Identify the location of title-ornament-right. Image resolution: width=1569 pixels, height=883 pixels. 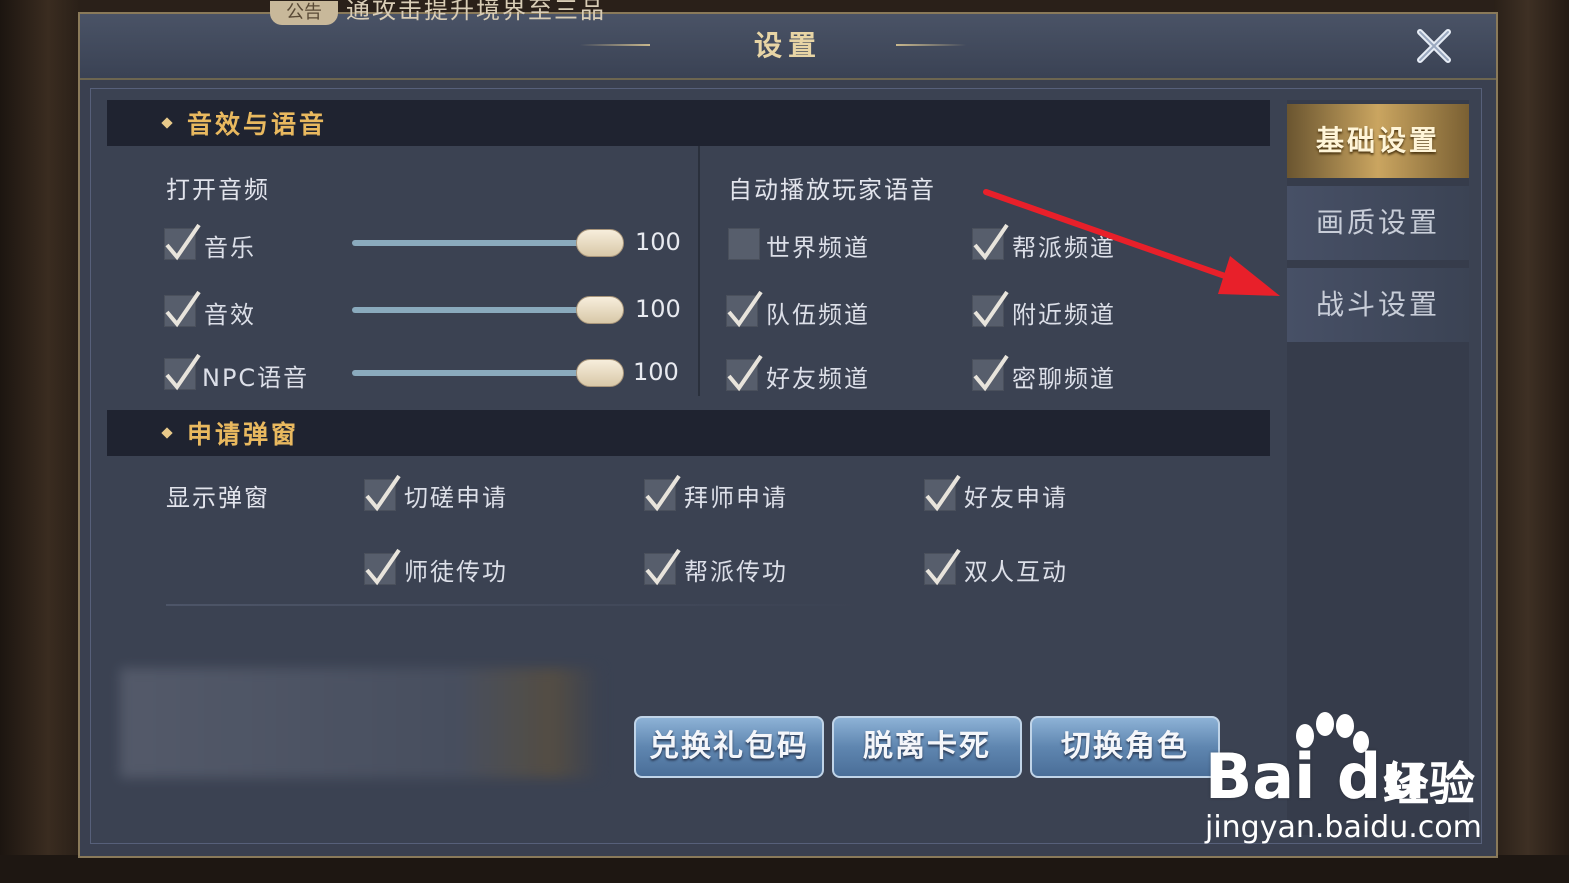
(931, 45).